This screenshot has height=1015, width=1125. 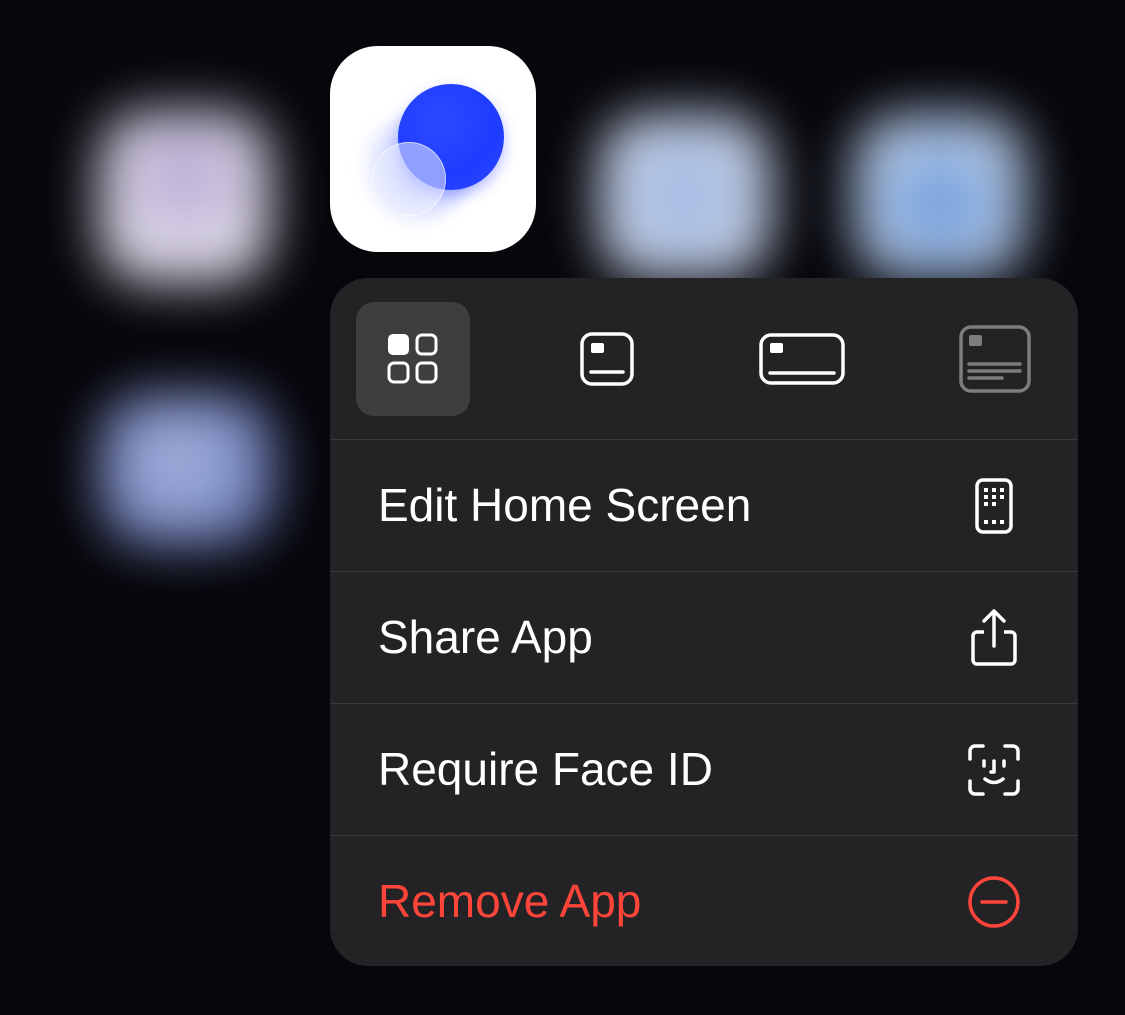 I want to click on menu-item-label: Edit Home Screen, so click(x=565, y=505).